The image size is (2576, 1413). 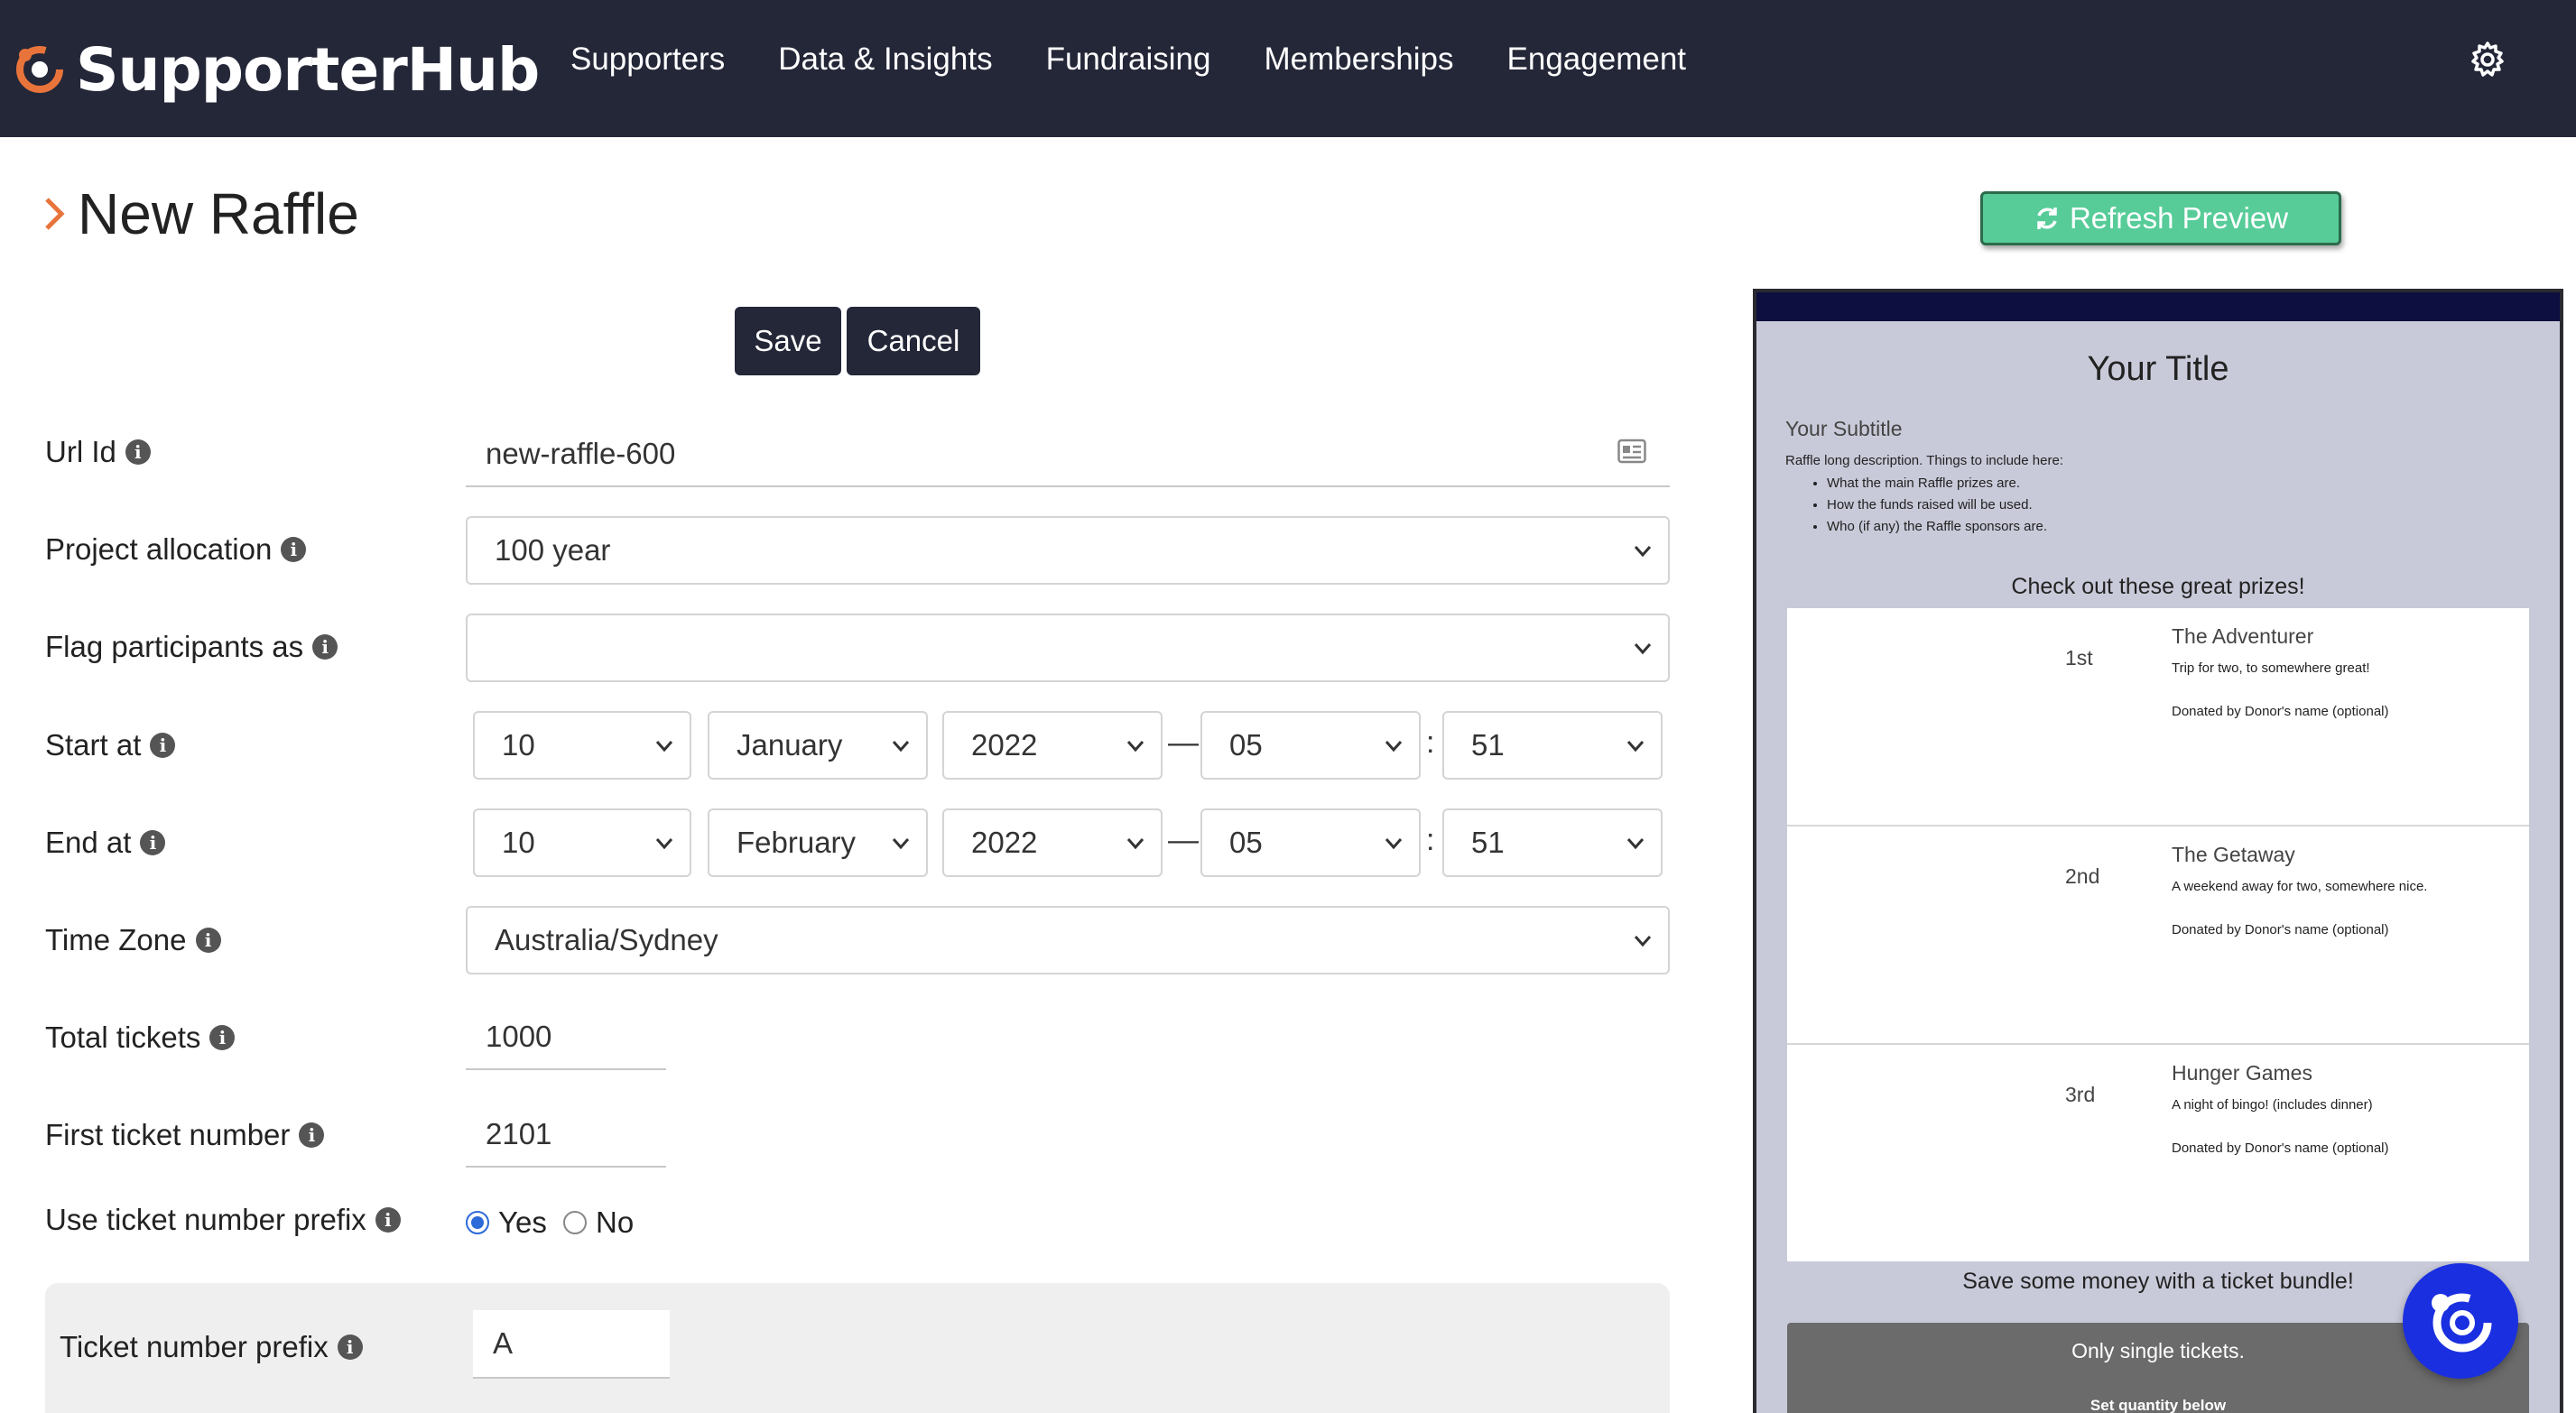 I want to click on start-year-select: 2022, so click(x=1052, y=745).